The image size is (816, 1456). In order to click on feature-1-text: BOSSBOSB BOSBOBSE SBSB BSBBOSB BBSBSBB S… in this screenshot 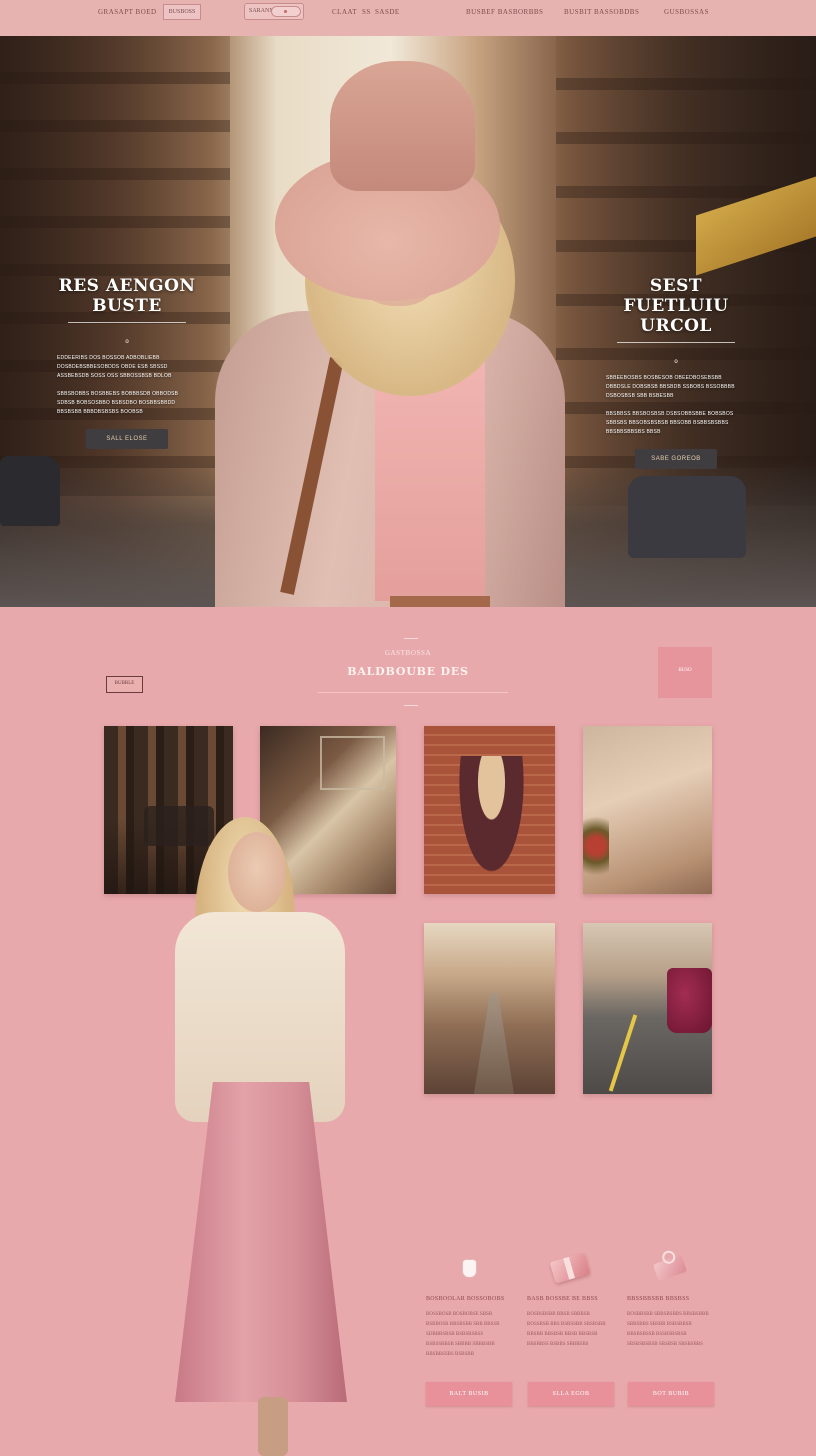, I will do `click(463, 1334)`.